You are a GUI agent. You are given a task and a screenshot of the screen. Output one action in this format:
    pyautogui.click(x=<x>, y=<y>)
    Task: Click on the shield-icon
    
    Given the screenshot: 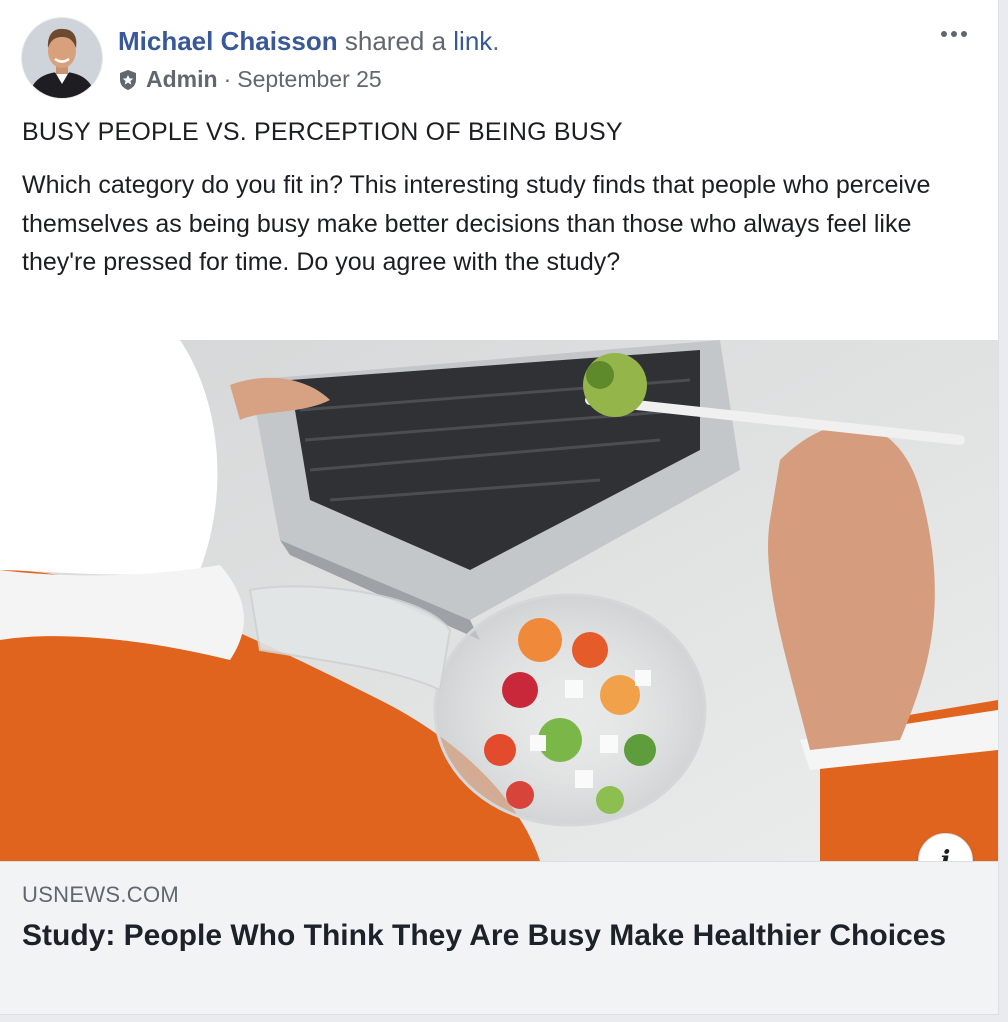 What is the action you would take?
    pyautogui.click(x=128, y=80)
    